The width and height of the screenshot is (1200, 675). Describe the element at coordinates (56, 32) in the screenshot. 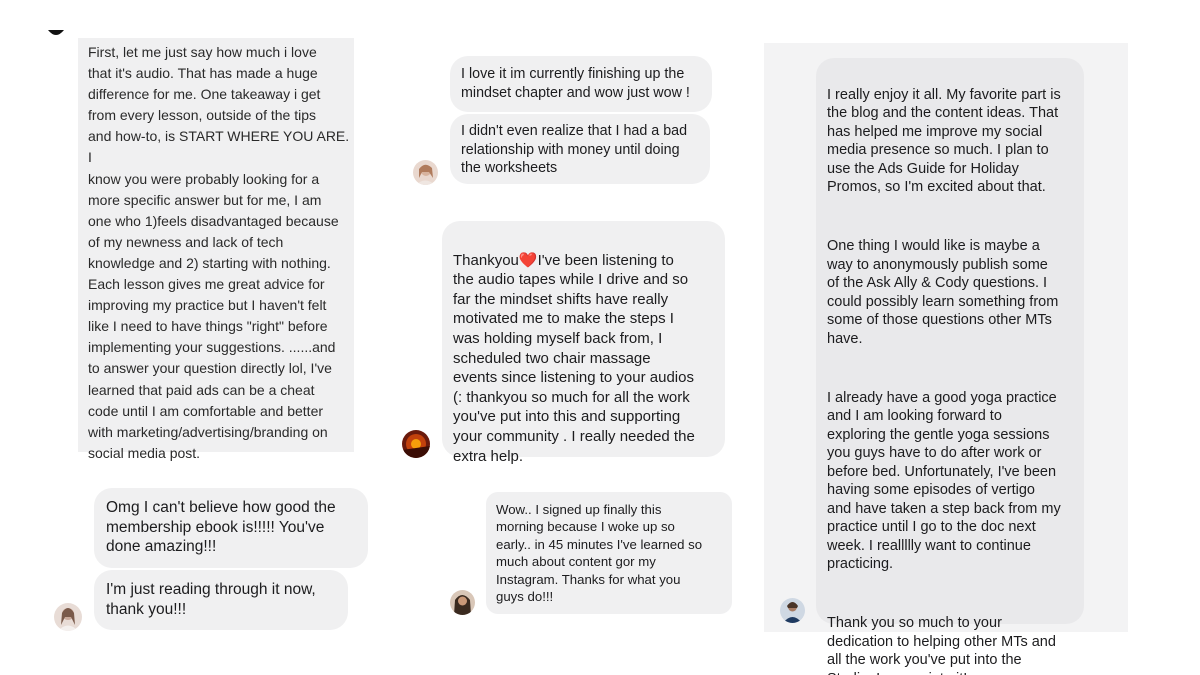

I see `cropped-avatar-icon` at that location.